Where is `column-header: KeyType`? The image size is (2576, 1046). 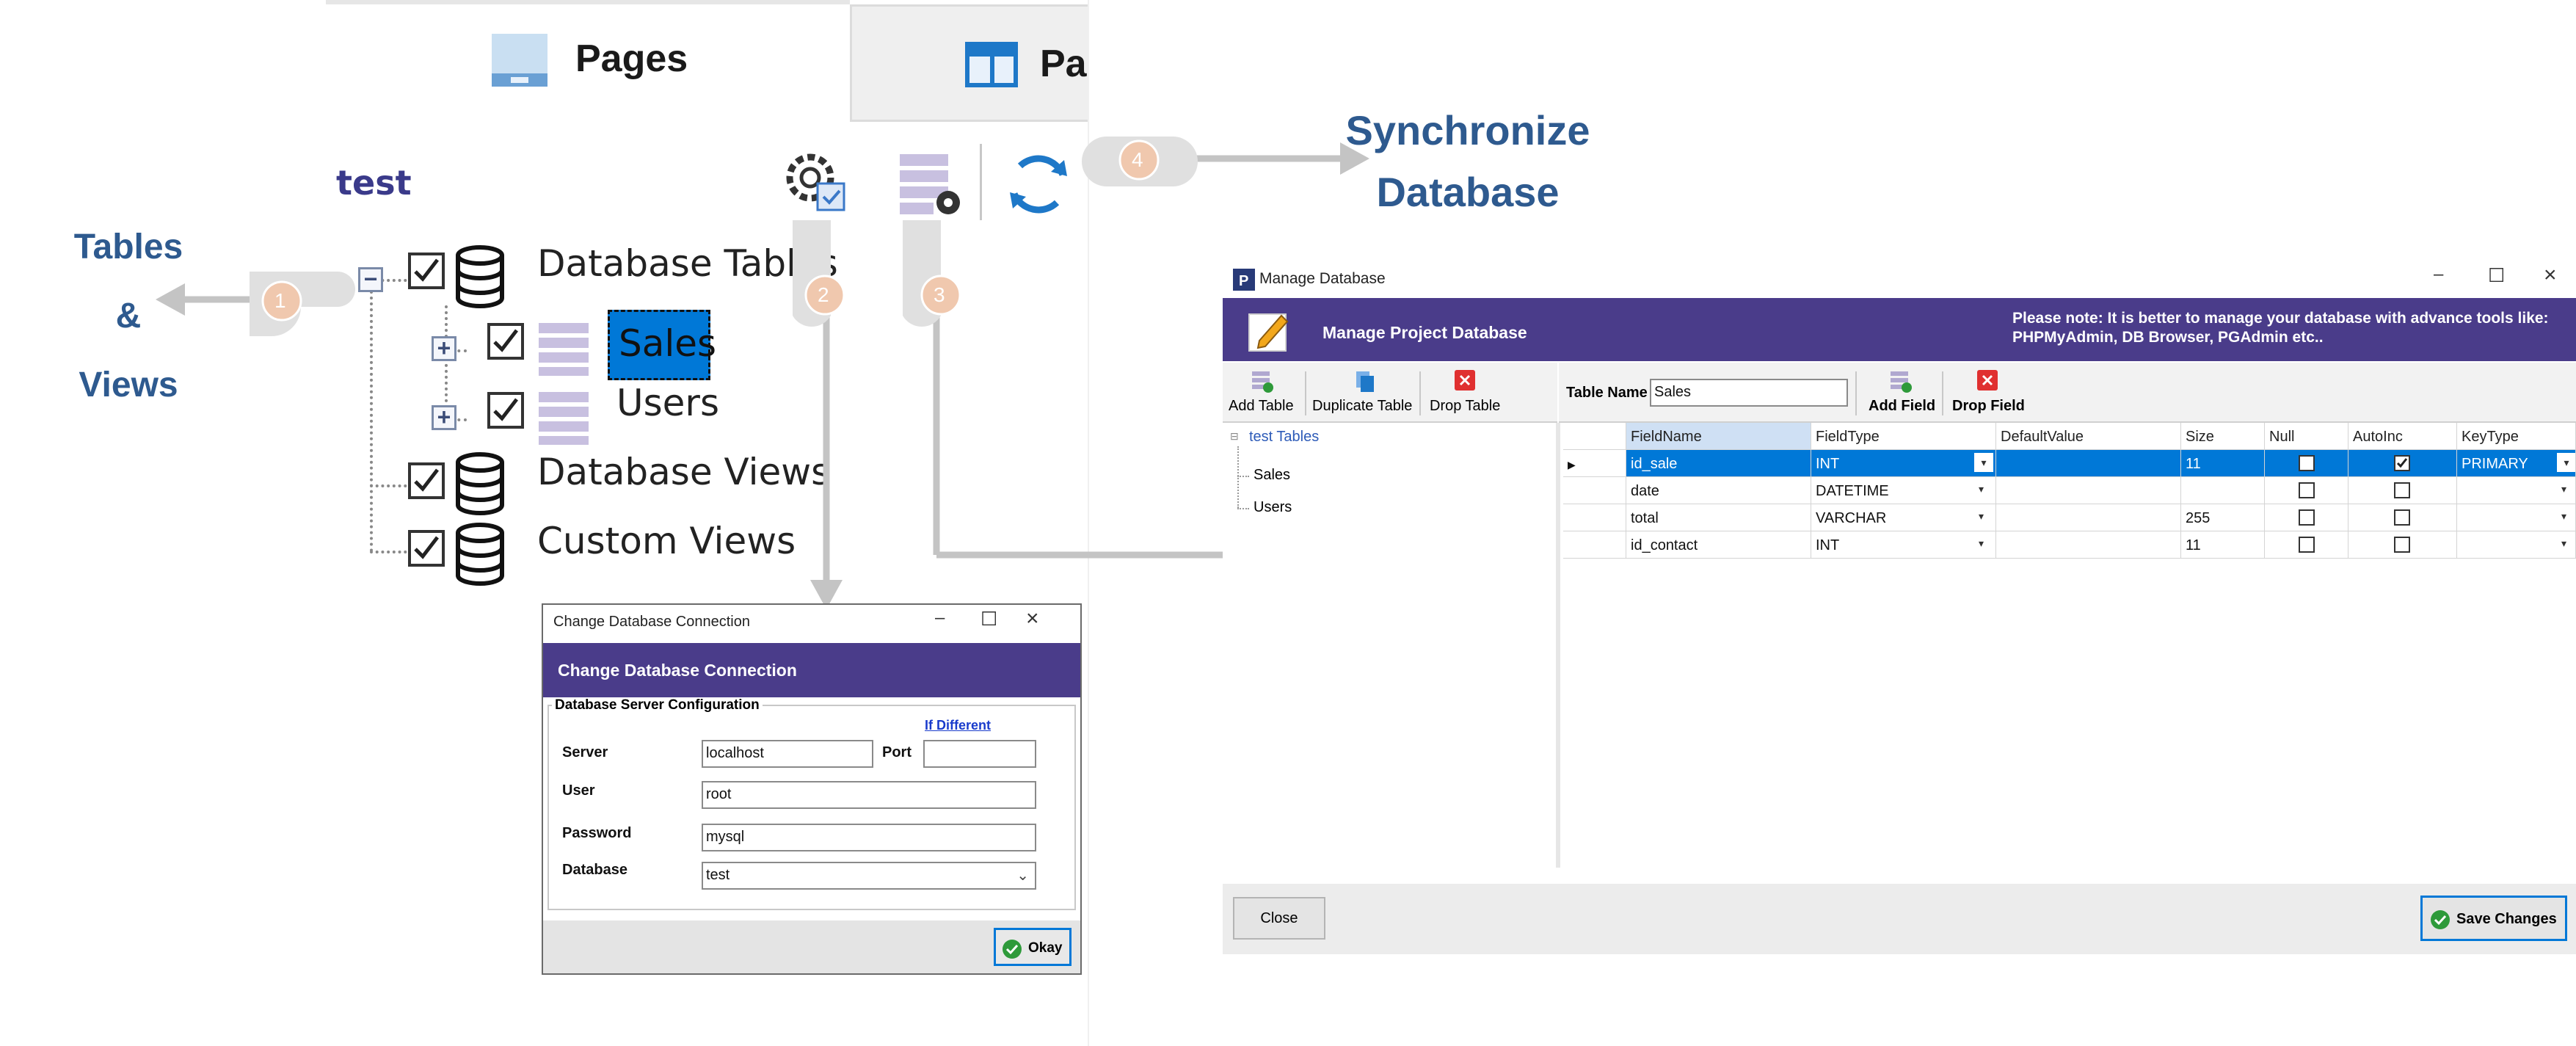 column-header: KeyType is located at coordinates (2516, 436).